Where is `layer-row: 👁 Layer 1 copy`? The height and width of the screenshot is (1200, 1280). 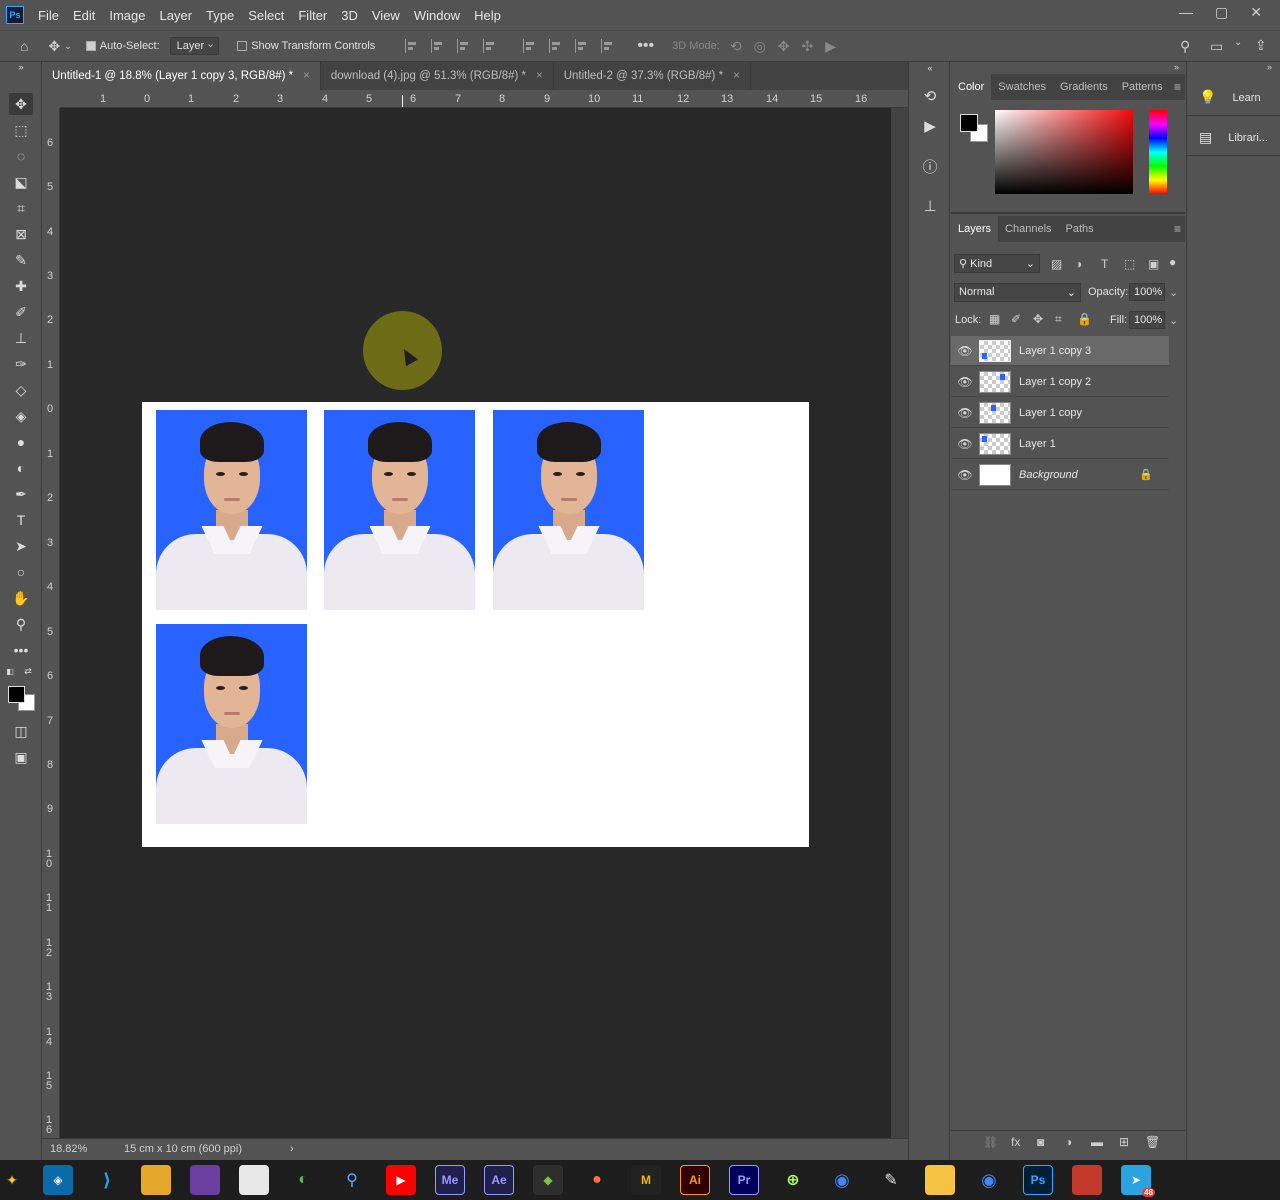
layer-row: 👁 Layer 1 copy is located at coordinates (1060, 413).